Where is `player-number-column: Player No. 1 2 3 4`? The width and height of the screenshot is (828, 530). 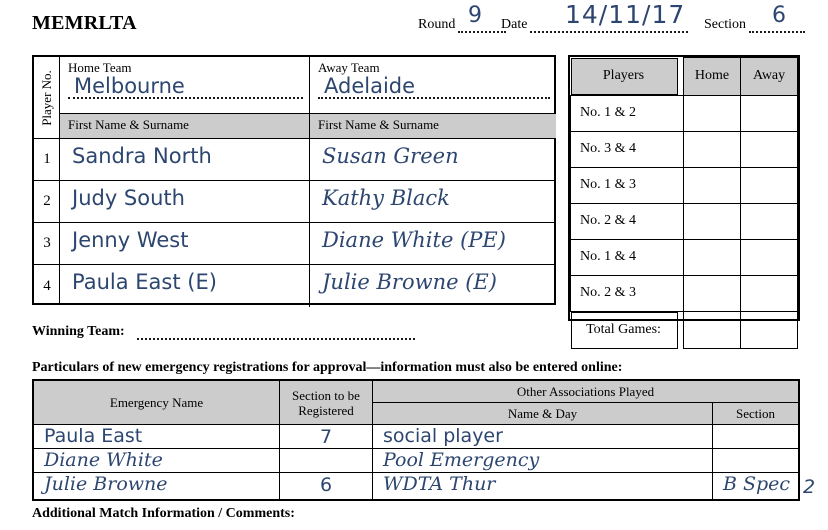 player-number-column: Player No. 1 2 3 4 is located at coordinates (47, 180).